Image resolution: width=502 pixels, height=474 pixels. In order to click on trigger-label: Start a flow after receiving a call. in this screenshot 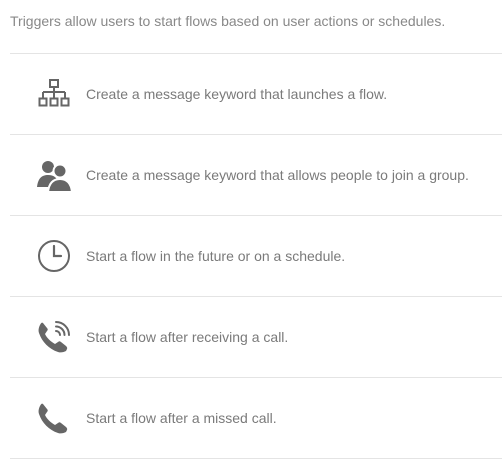, I will do `click(187, 337)`.